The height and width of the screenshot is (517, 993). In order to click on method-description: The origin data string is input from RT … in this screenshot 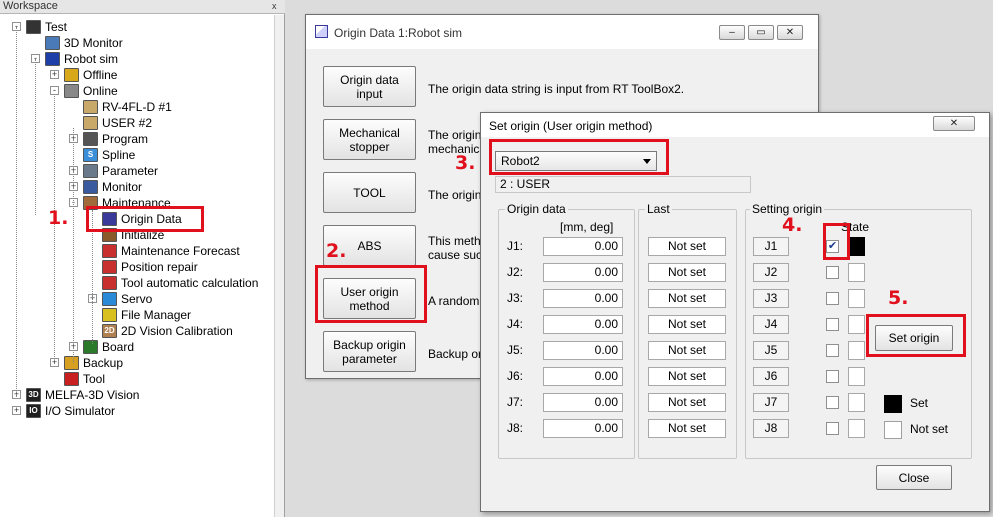, I will do `click(556, 89)`.